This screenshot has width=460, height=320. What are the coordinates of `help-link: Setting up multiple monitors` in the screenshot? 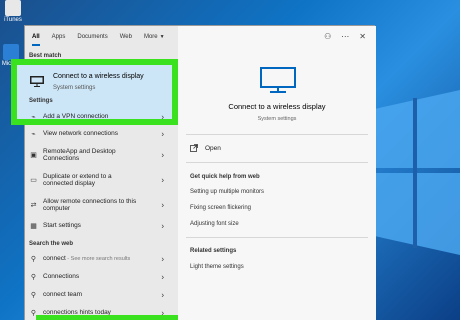 It's located at (227, 192).